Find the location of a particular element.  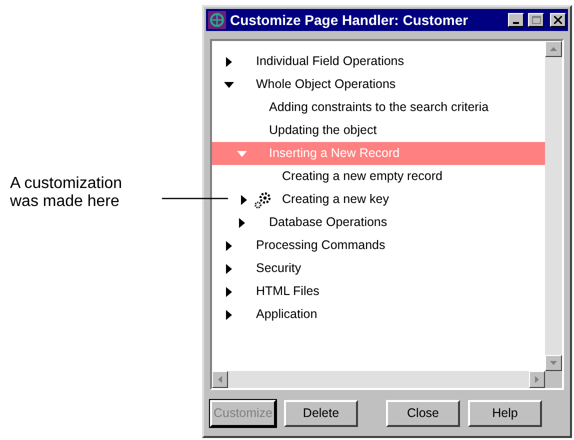

leader-line is located at coordinates (195, 198).